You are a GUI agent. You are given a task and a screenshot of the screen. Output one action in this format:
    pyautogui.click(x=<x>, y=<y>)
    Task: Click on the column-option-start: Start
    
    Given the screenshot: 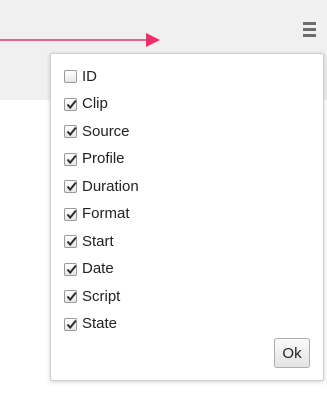 What is the action you would take?
    pyautogui.click(x=101, y=242)
    